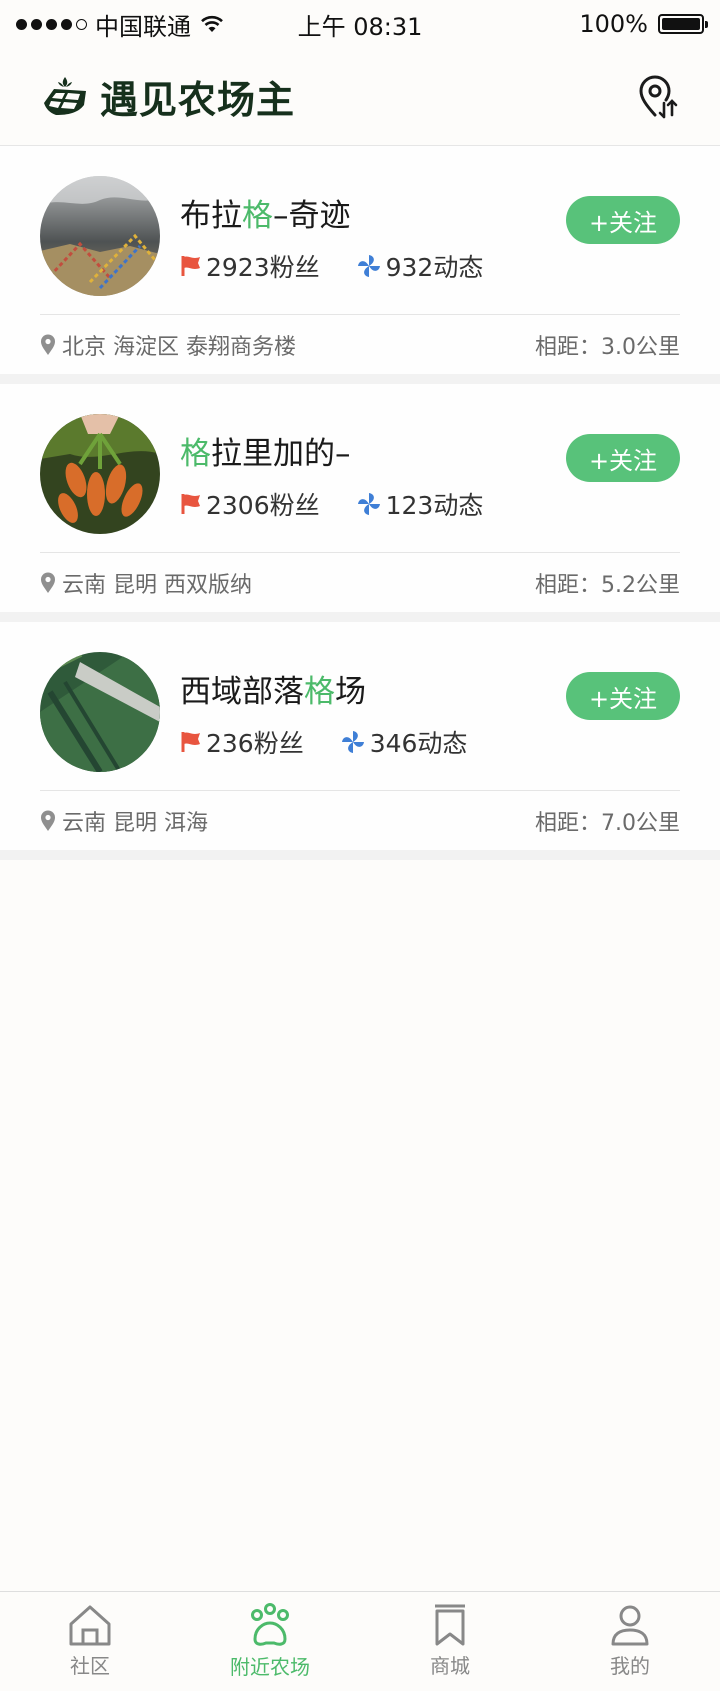  Describe the element at coordinates (90, 1666) in the screenshot. I see `tab-label: 社区` at that location.